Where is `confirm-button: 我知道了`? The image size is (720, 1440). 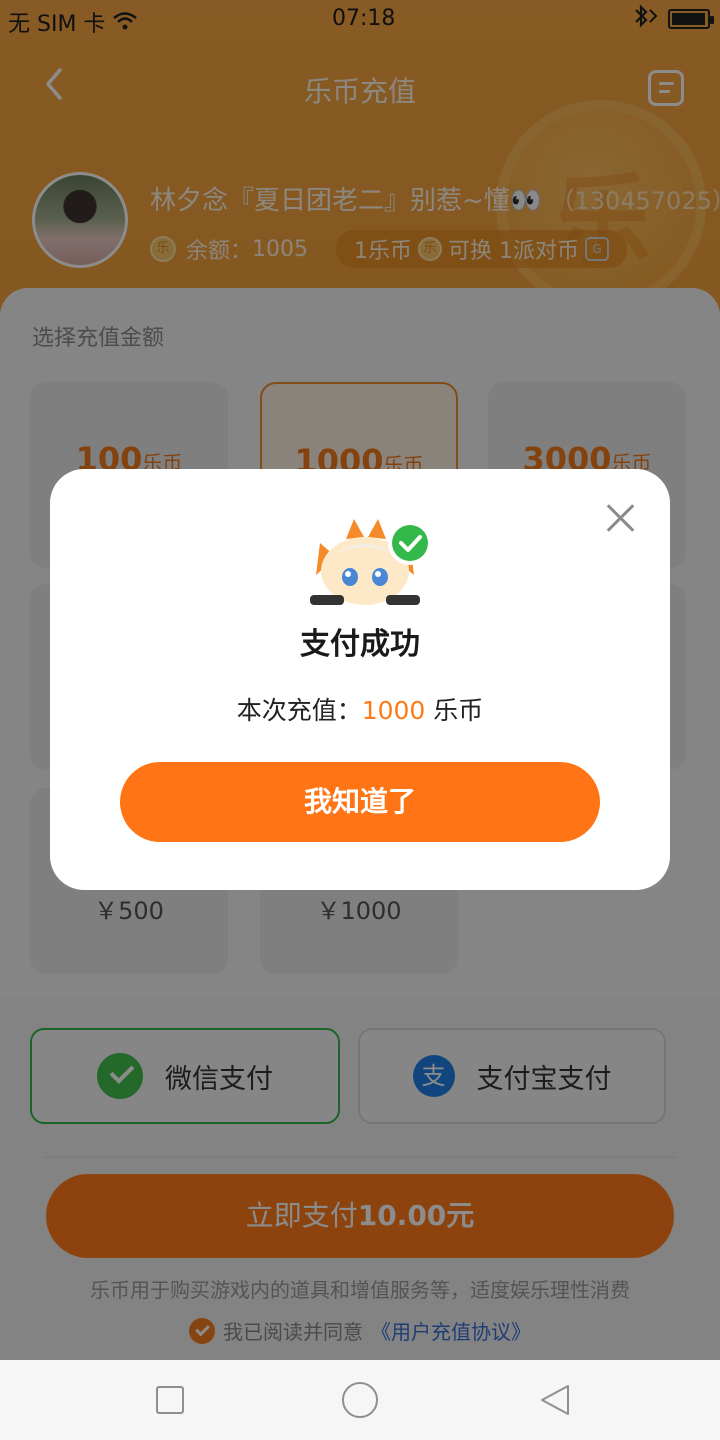
confirm-button: 我知道了 is located at coordinates (360, 802).